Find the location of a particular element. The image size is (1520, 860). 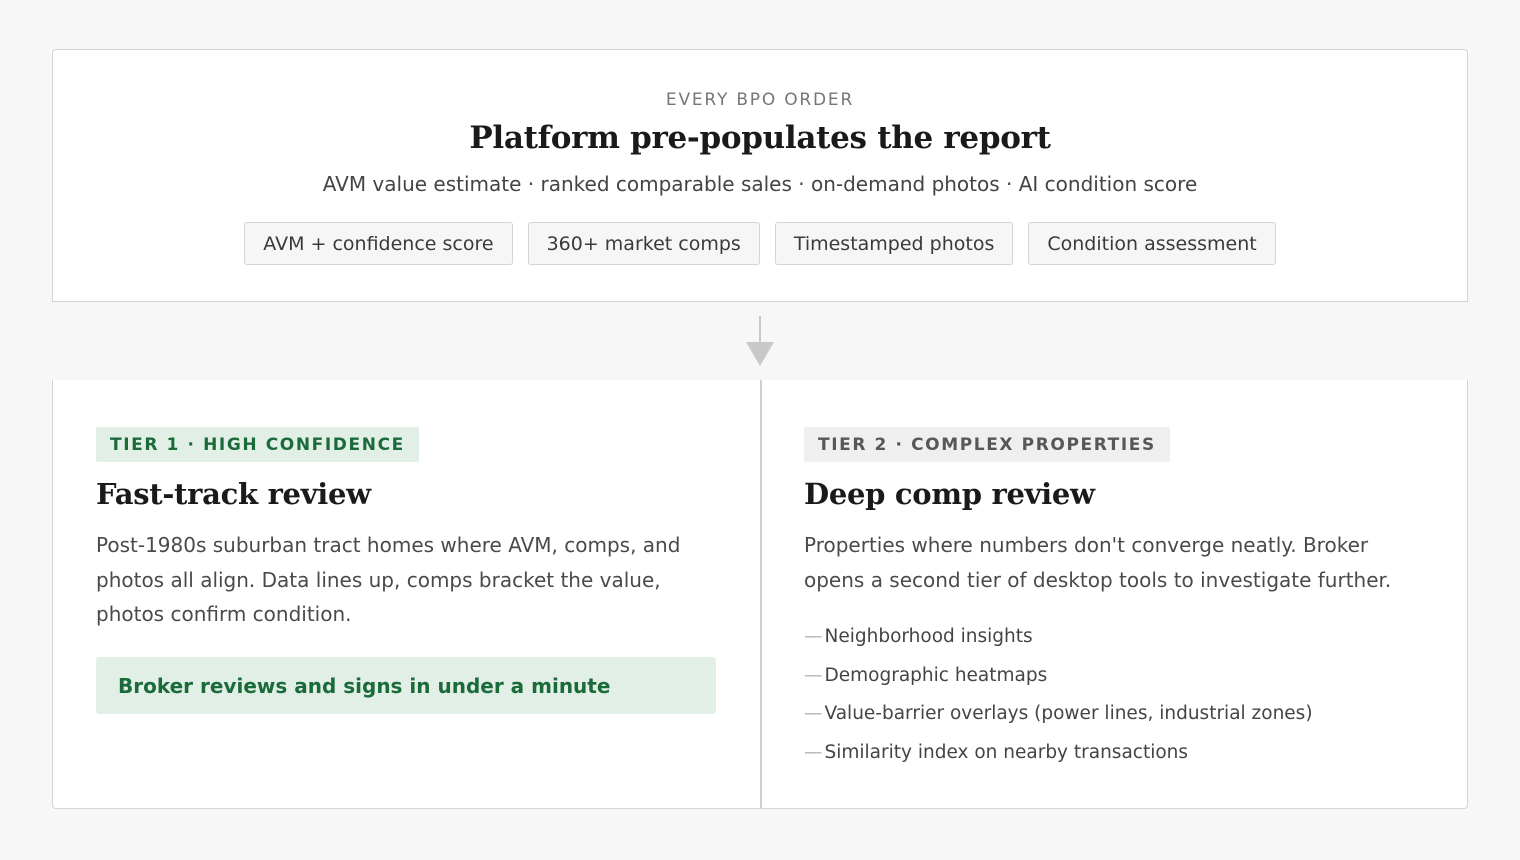

tier-2-title: Deep comp review is located at coordinates (949, 494).